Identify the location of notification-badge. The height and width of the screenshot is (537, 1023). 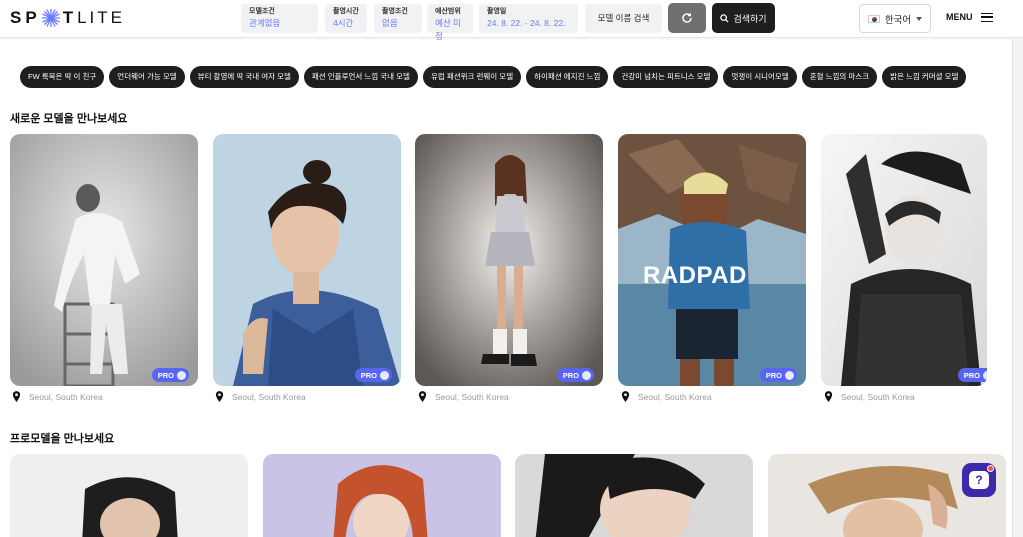
(990, 468).